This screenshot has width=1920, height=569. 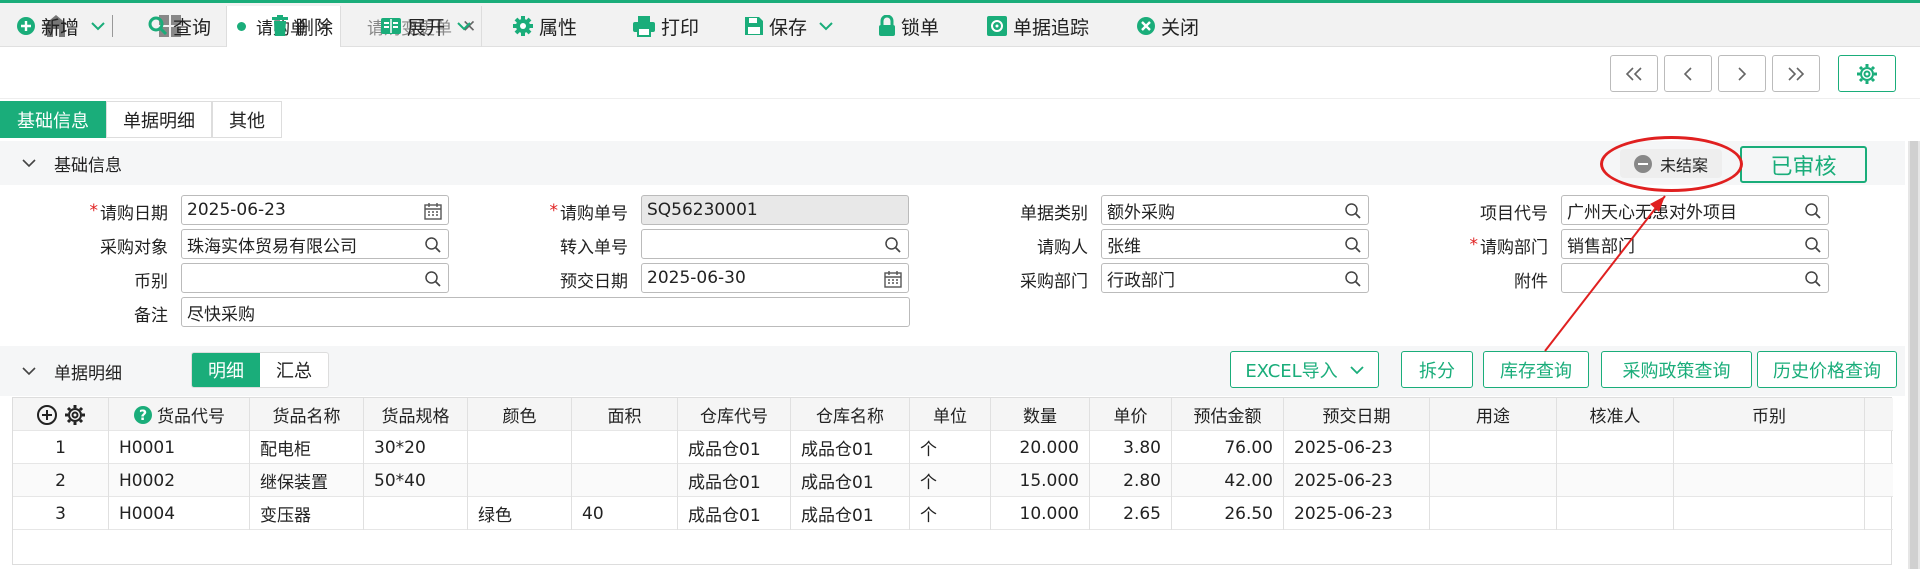 What do you see at coordinates (625, 447) in the screenshot?
I see `cell-area` at bounding box center [625, 447].